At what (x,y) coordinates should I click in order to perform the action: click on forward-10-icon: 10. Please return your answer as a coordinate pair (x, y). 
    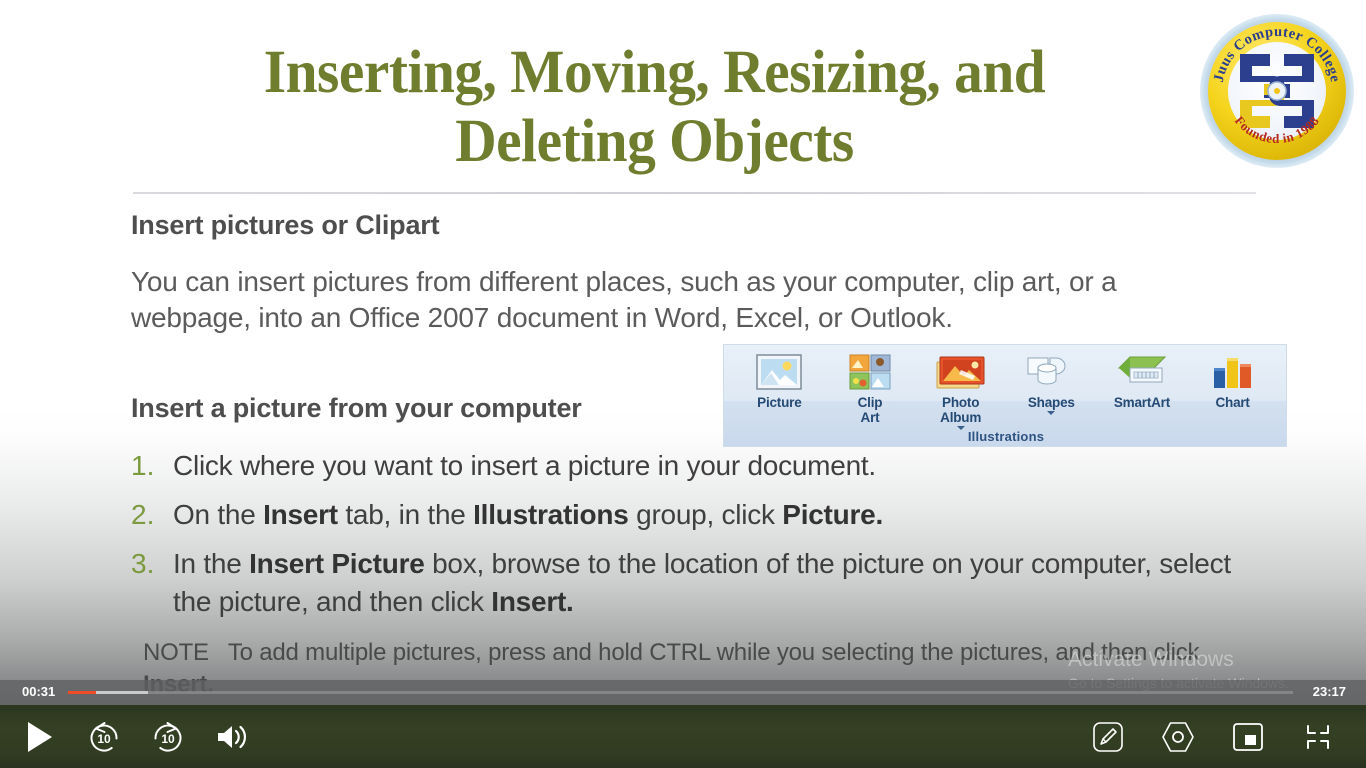
    Looking at the image, I should click on (168, 736).